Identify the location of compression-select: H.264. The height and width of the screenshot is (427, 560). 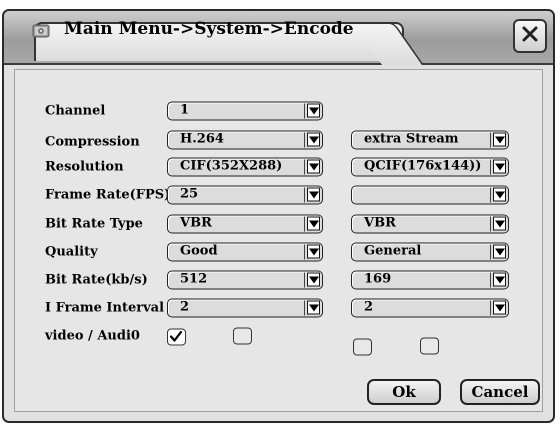
(245, 140).